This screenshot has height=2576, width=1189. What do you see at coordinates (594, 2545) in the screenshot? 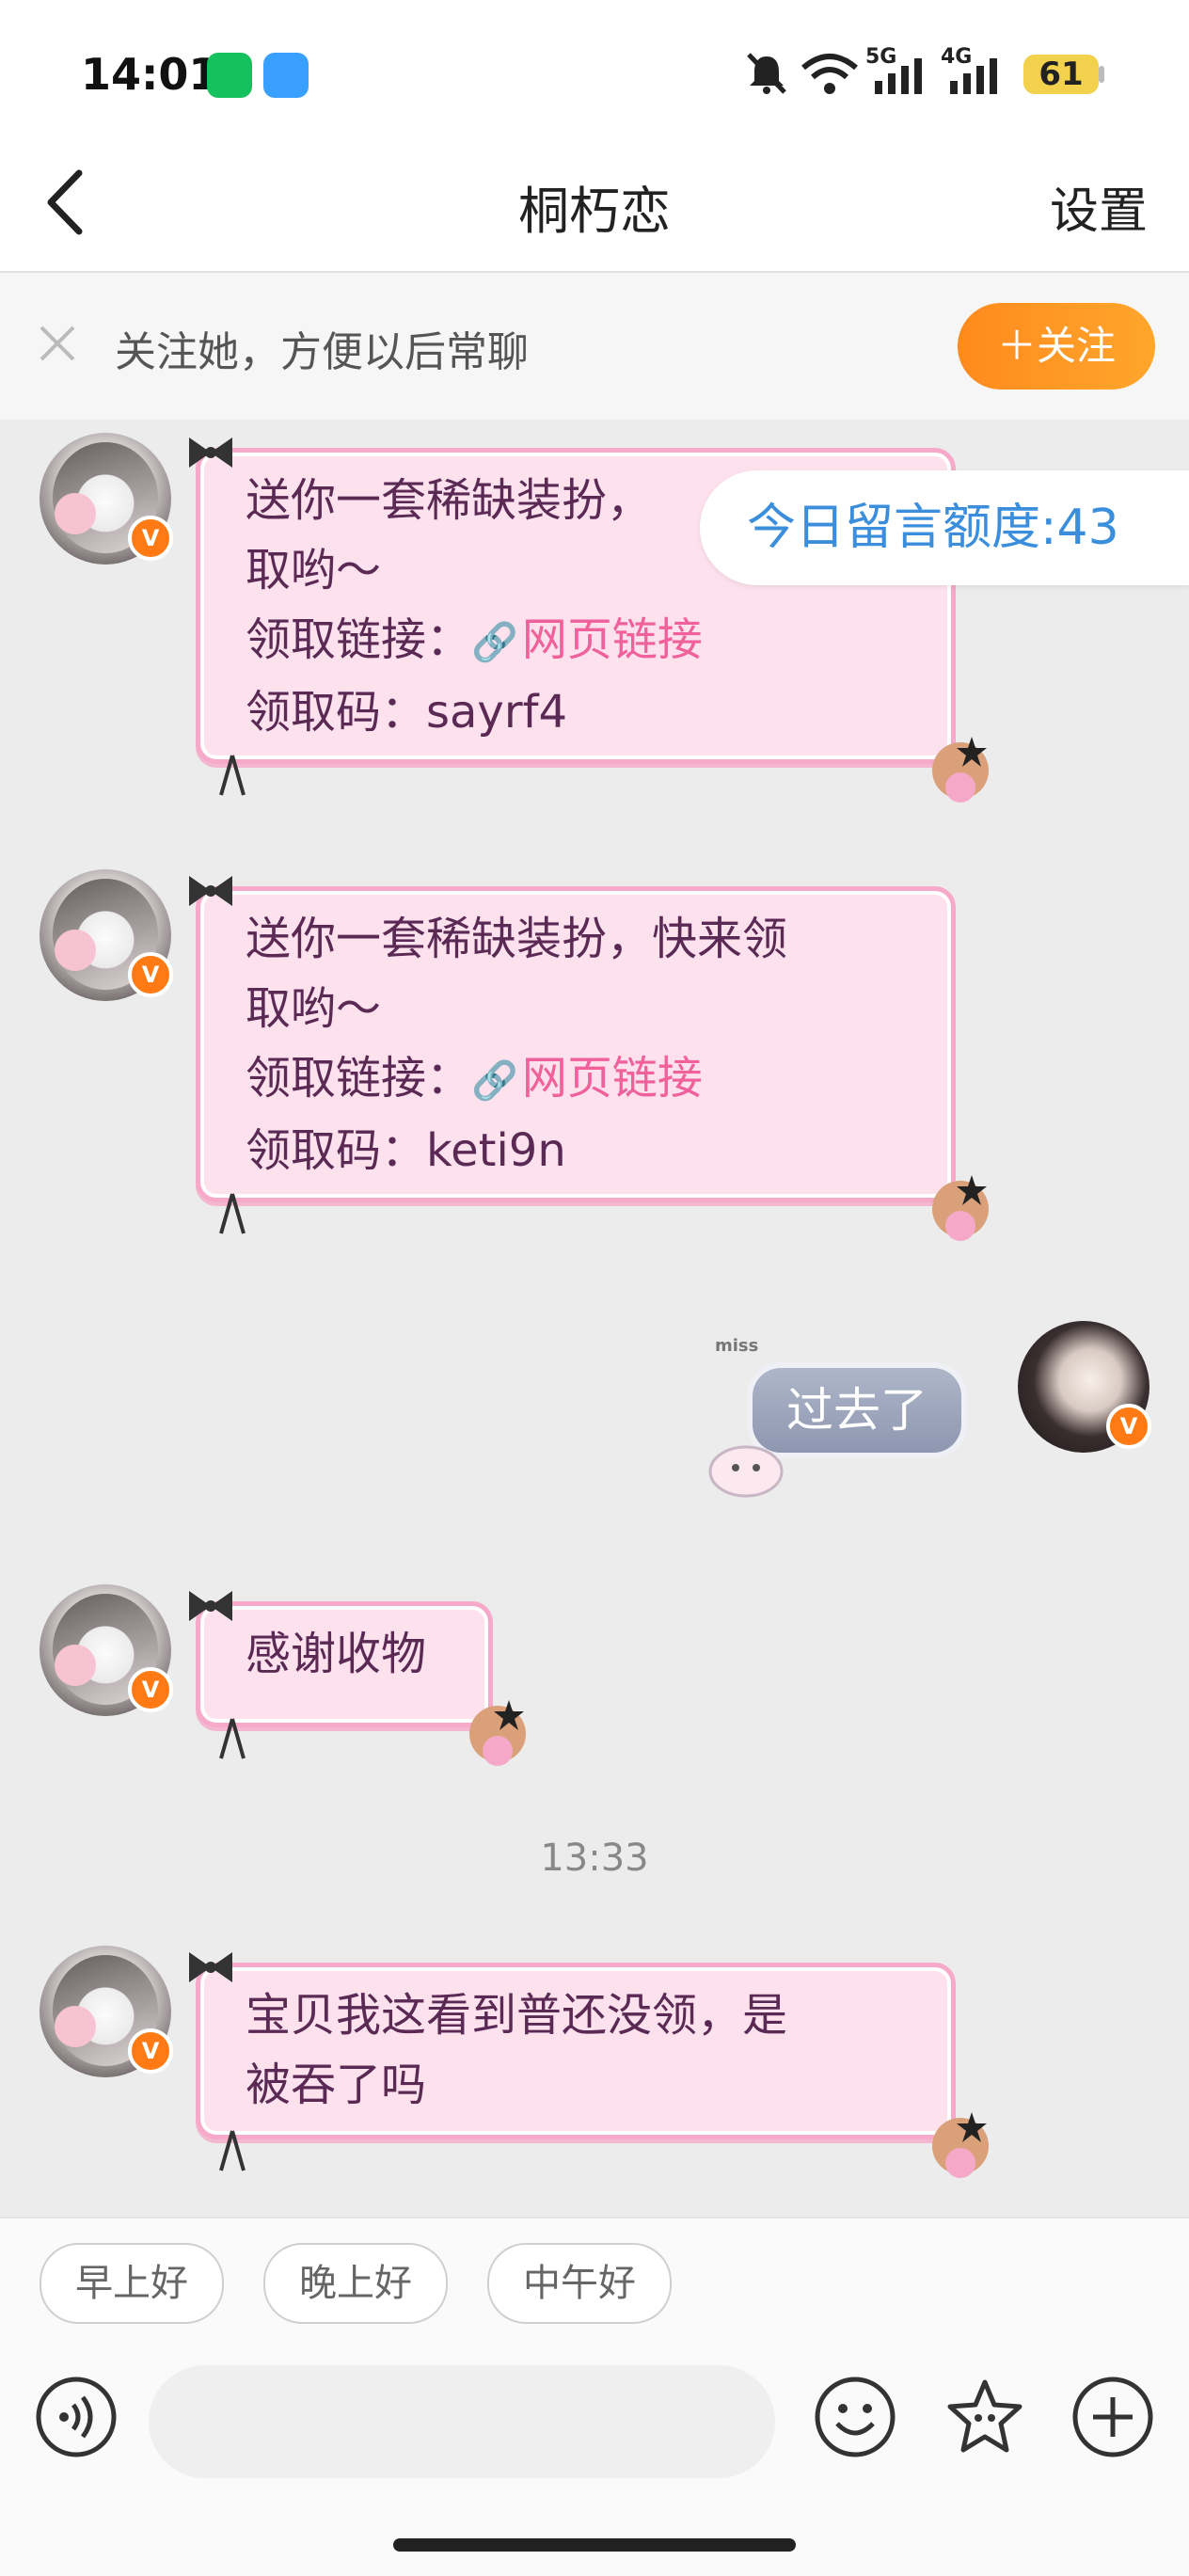
I see `home-indicator` at bounding box center [594, 2545].